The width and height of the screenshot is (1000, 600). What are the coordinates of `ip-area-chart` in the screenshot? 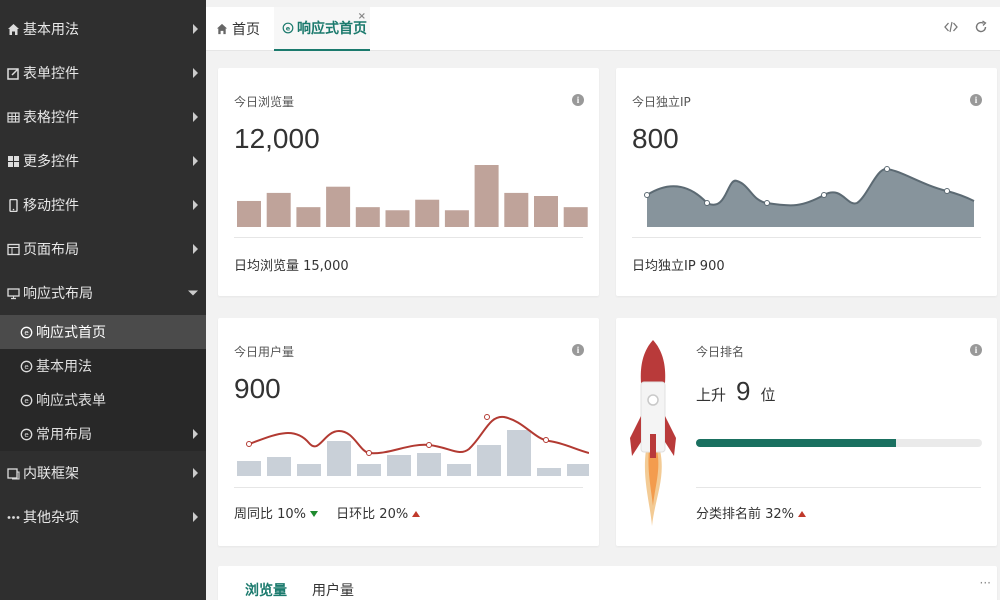 It's located at (809, 196).